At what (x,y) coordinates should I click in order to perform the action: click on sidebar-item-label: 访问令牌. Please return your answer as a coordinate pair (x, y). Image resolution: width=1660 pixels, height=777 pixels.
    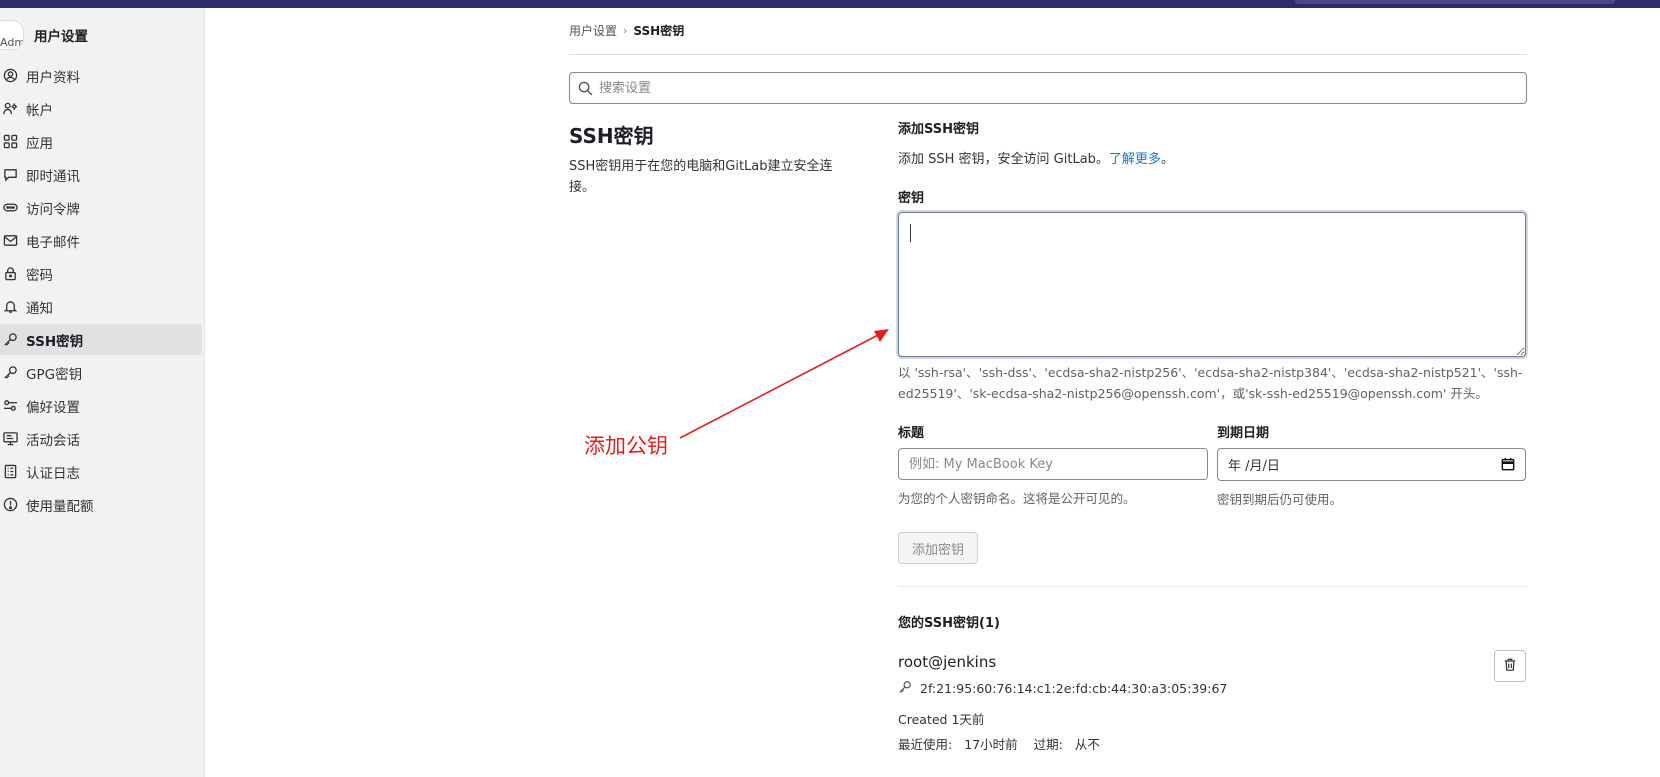
    Looking at the image, I should click on (53, 209).